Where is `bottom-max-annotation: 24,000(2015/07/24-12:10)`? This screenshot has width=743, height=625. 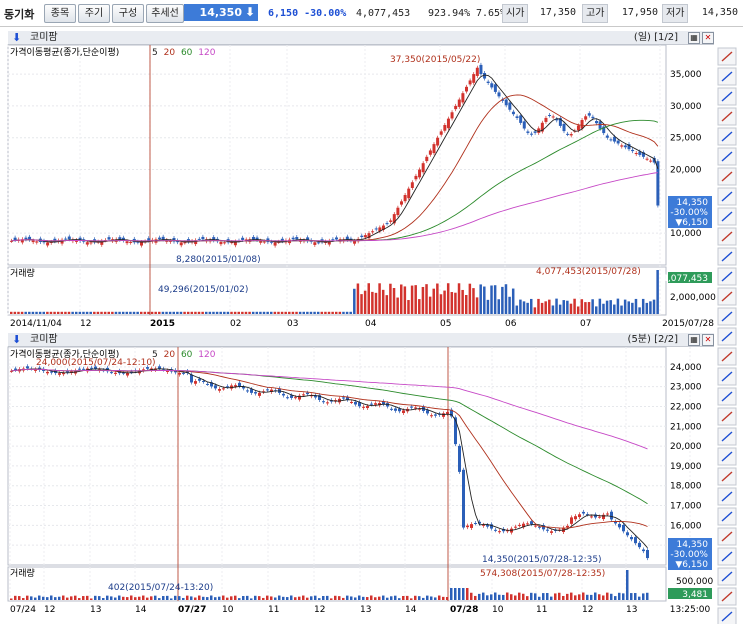 bottom-max-annotation: 24,000(2015/07/24-12:10) is located at coordinates (96, 363).